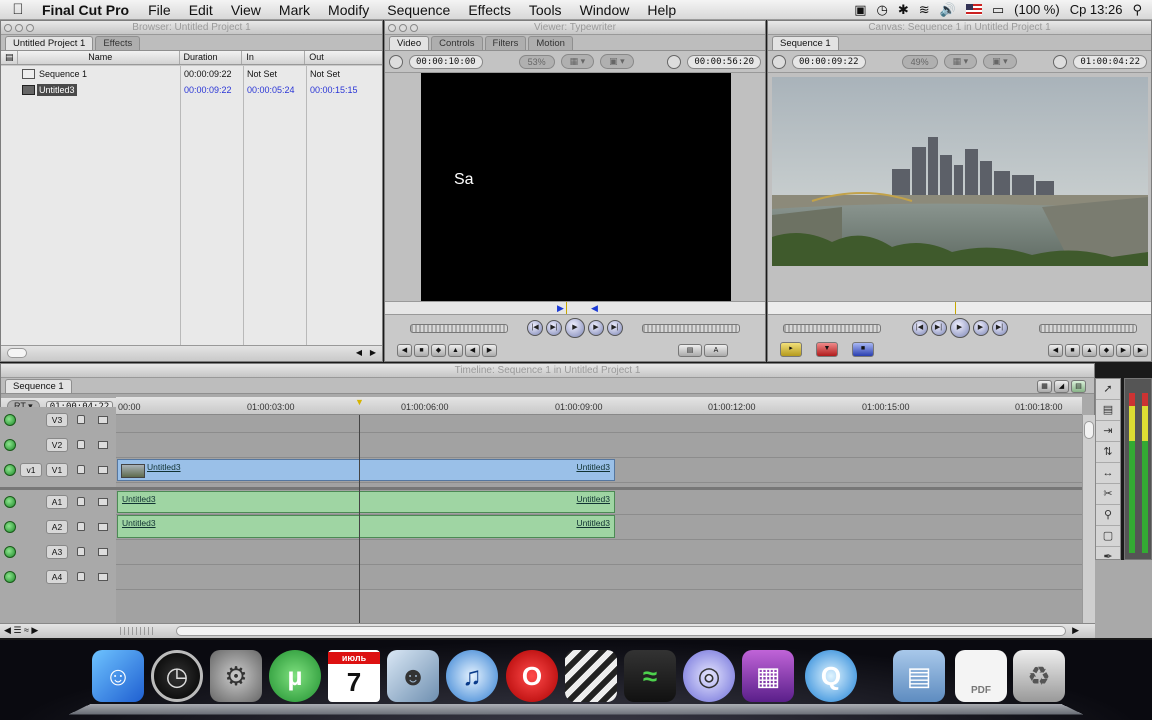  I want to click on trash-icon: ♻, so click(1039, 676).